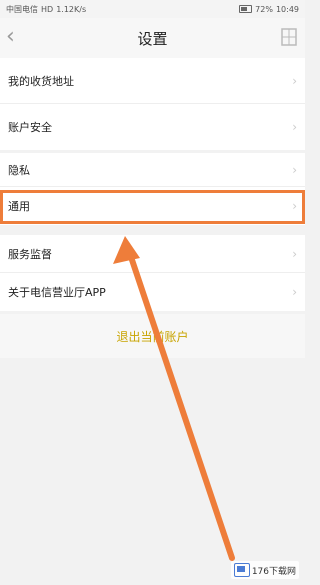  Describe the element at coordinates (241, 570) in the screenshot. I see `watermark-logo-icon` at that location.